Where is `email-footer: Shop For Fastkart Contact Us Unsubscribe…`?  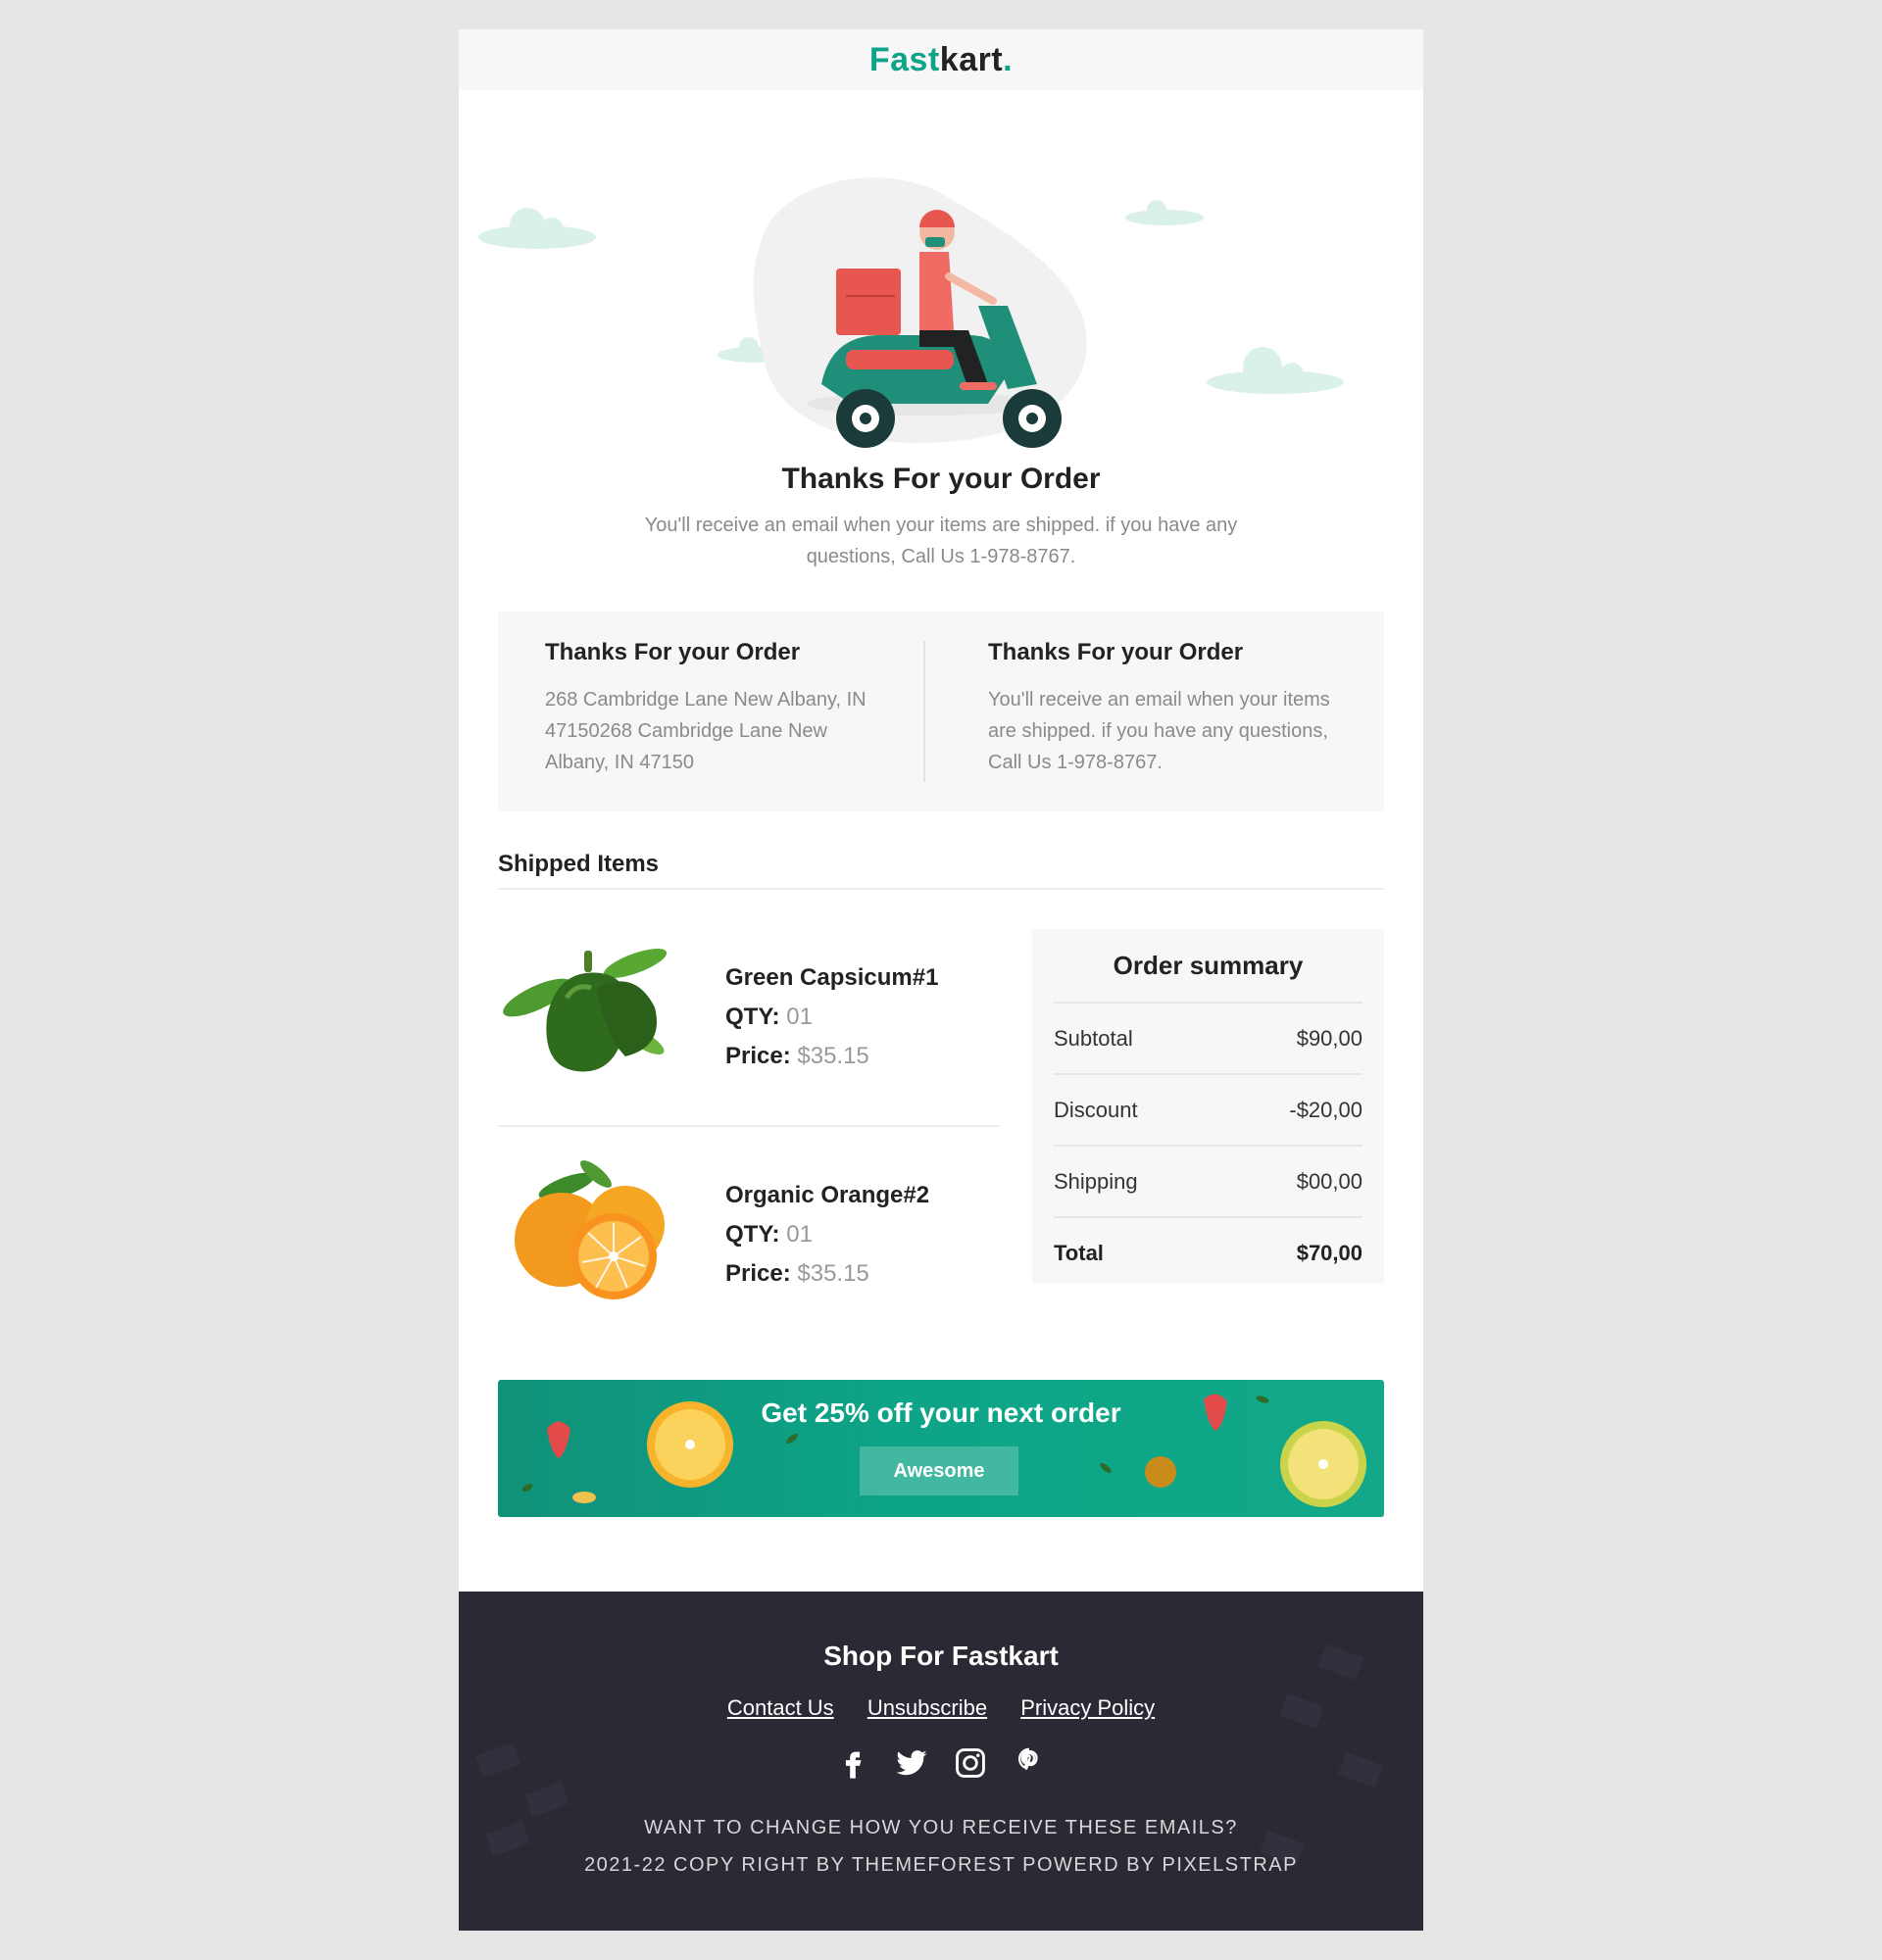
email-footer: Shop For Fastkart Contact Us Unsubscribe… is located at coordinates (941, 1761).